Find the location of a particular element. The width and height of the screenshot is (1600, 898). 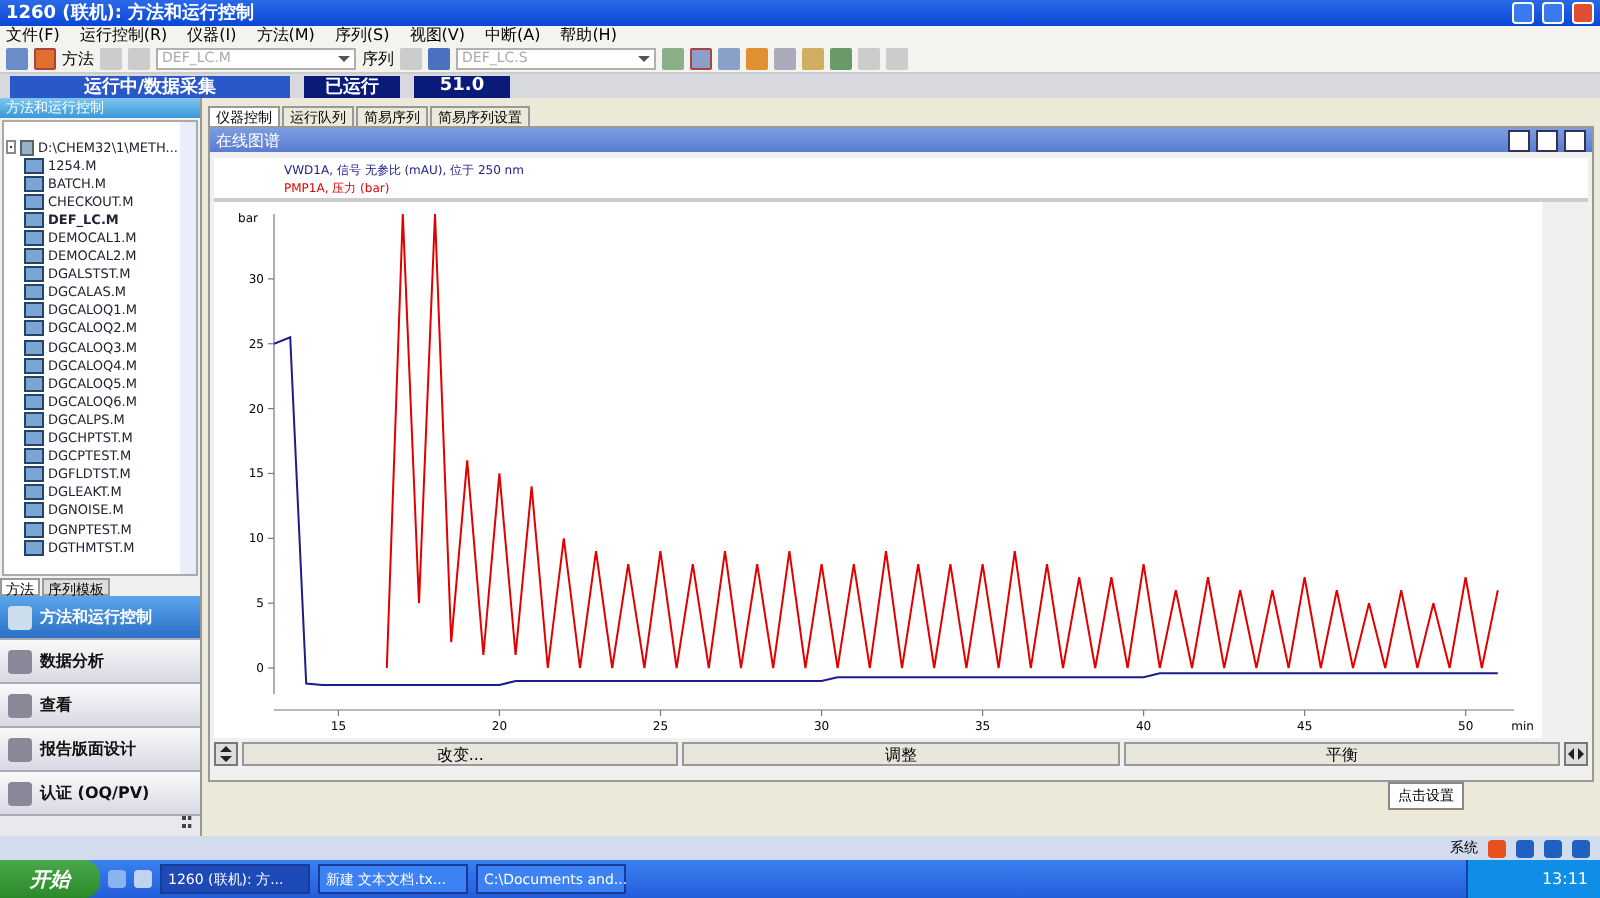

save-icon is located at coordinates (439, 58).